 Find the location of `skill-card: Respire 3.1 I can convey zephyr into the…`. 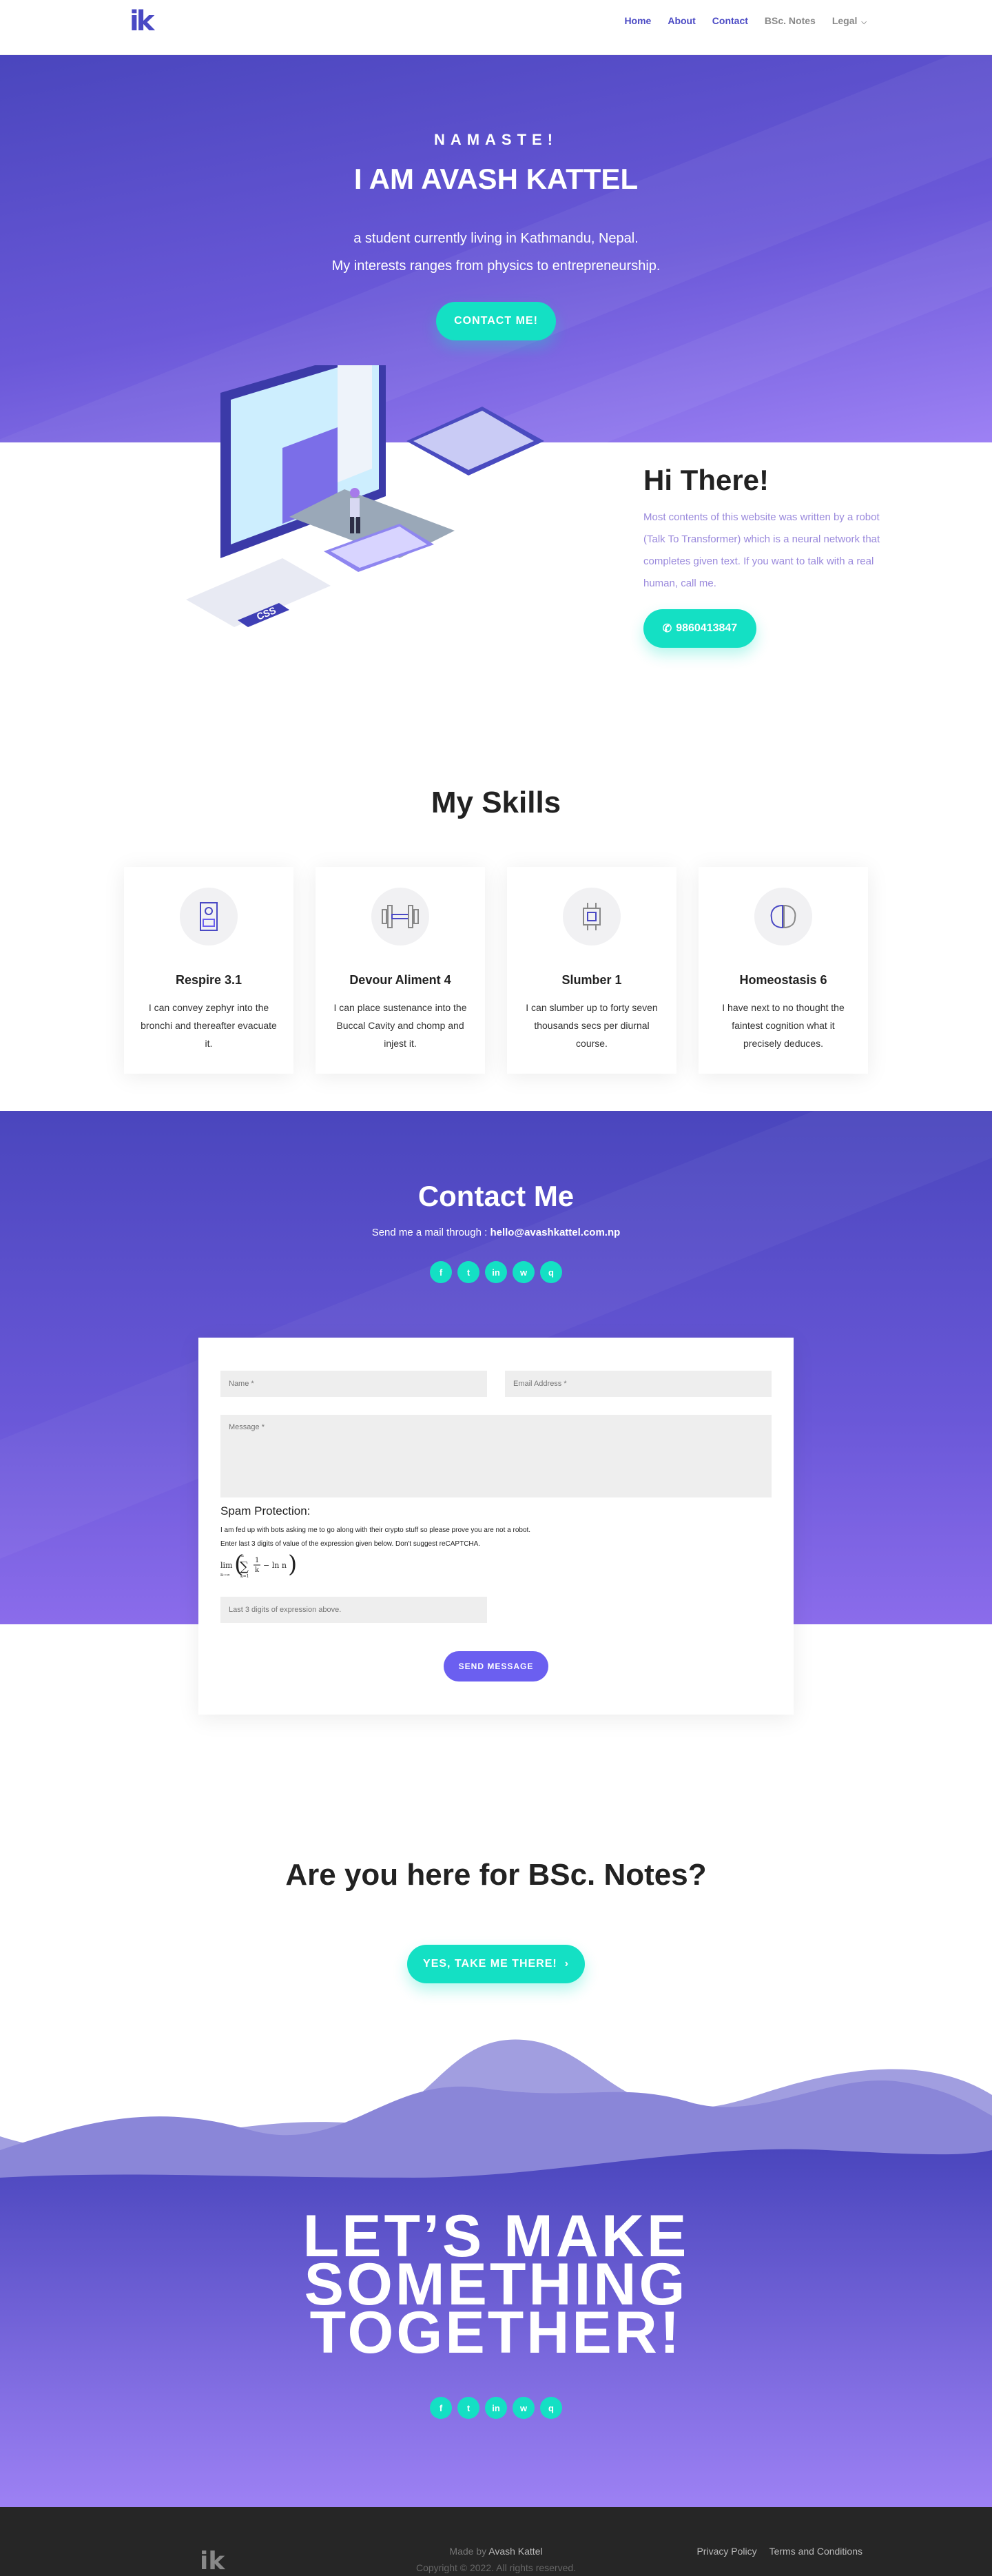

skill-card: Respire 3.1 I can convey zephyr into the… is located at coordinates (209, 970).